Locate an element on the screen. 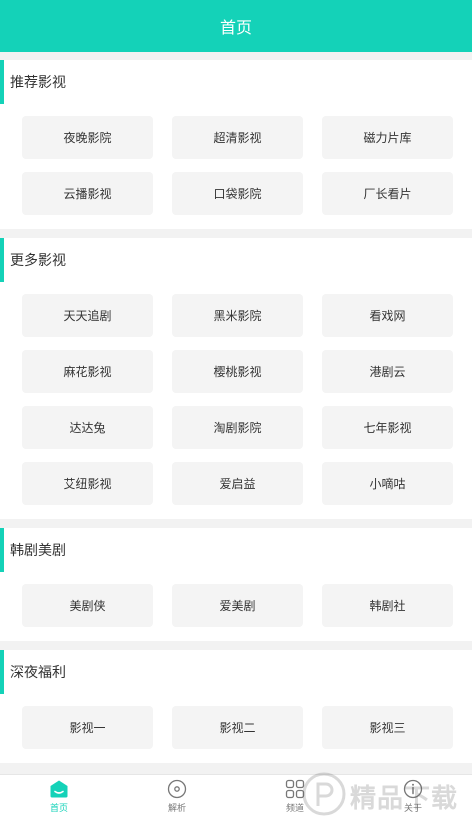 This screenshot has height=817, width=472. site-item: 口袋影院 is located at coordinates (237, 193).